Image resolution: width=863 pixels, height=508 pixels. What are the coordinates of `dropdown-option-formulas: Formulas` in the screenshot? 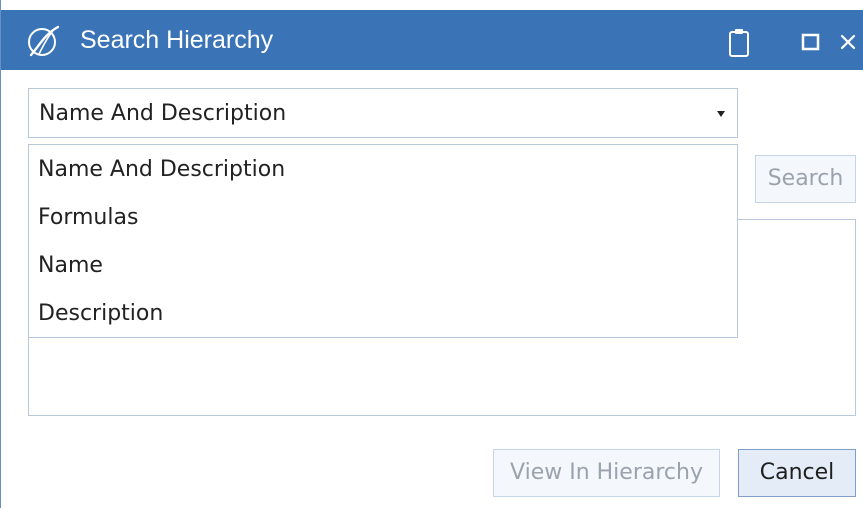 It's located at (383, 218).